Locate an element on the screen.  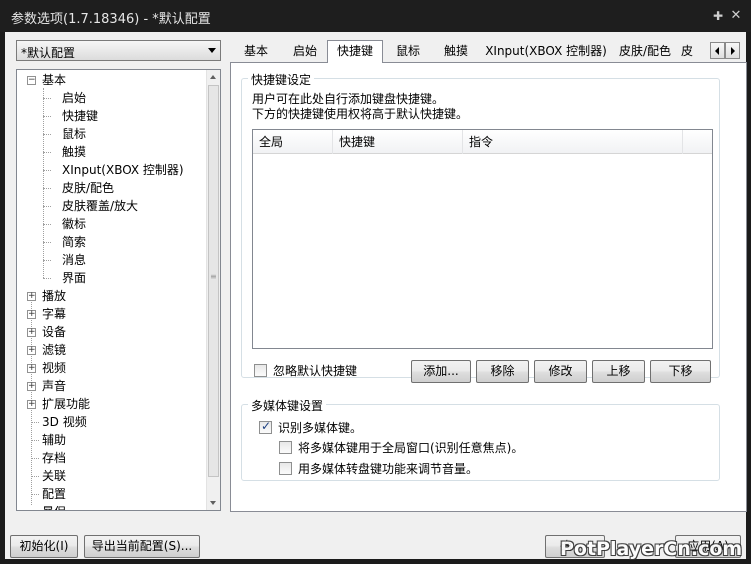
pin-icon: ✚ is located at coordinates (718, 16).